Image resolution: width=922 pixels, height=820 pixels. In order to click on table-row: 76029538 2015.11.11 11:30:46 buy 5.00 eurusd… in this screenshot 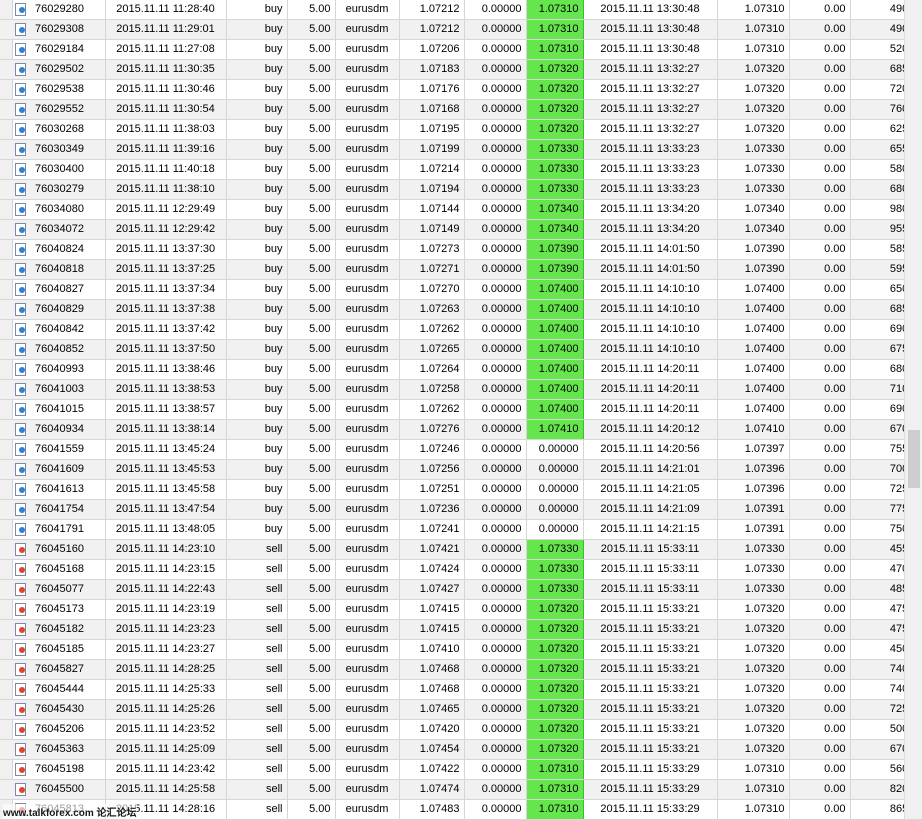, I will do `click(461, 89)`.